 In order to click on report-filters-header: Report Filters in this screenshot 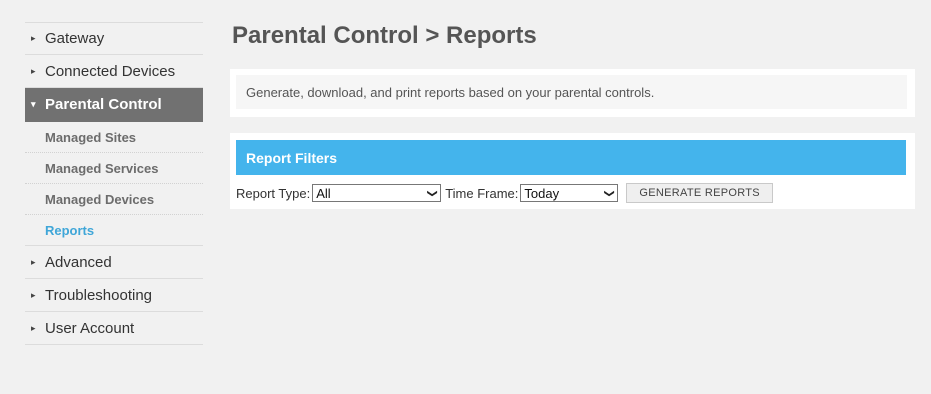, I will do `click(571, 157)`.